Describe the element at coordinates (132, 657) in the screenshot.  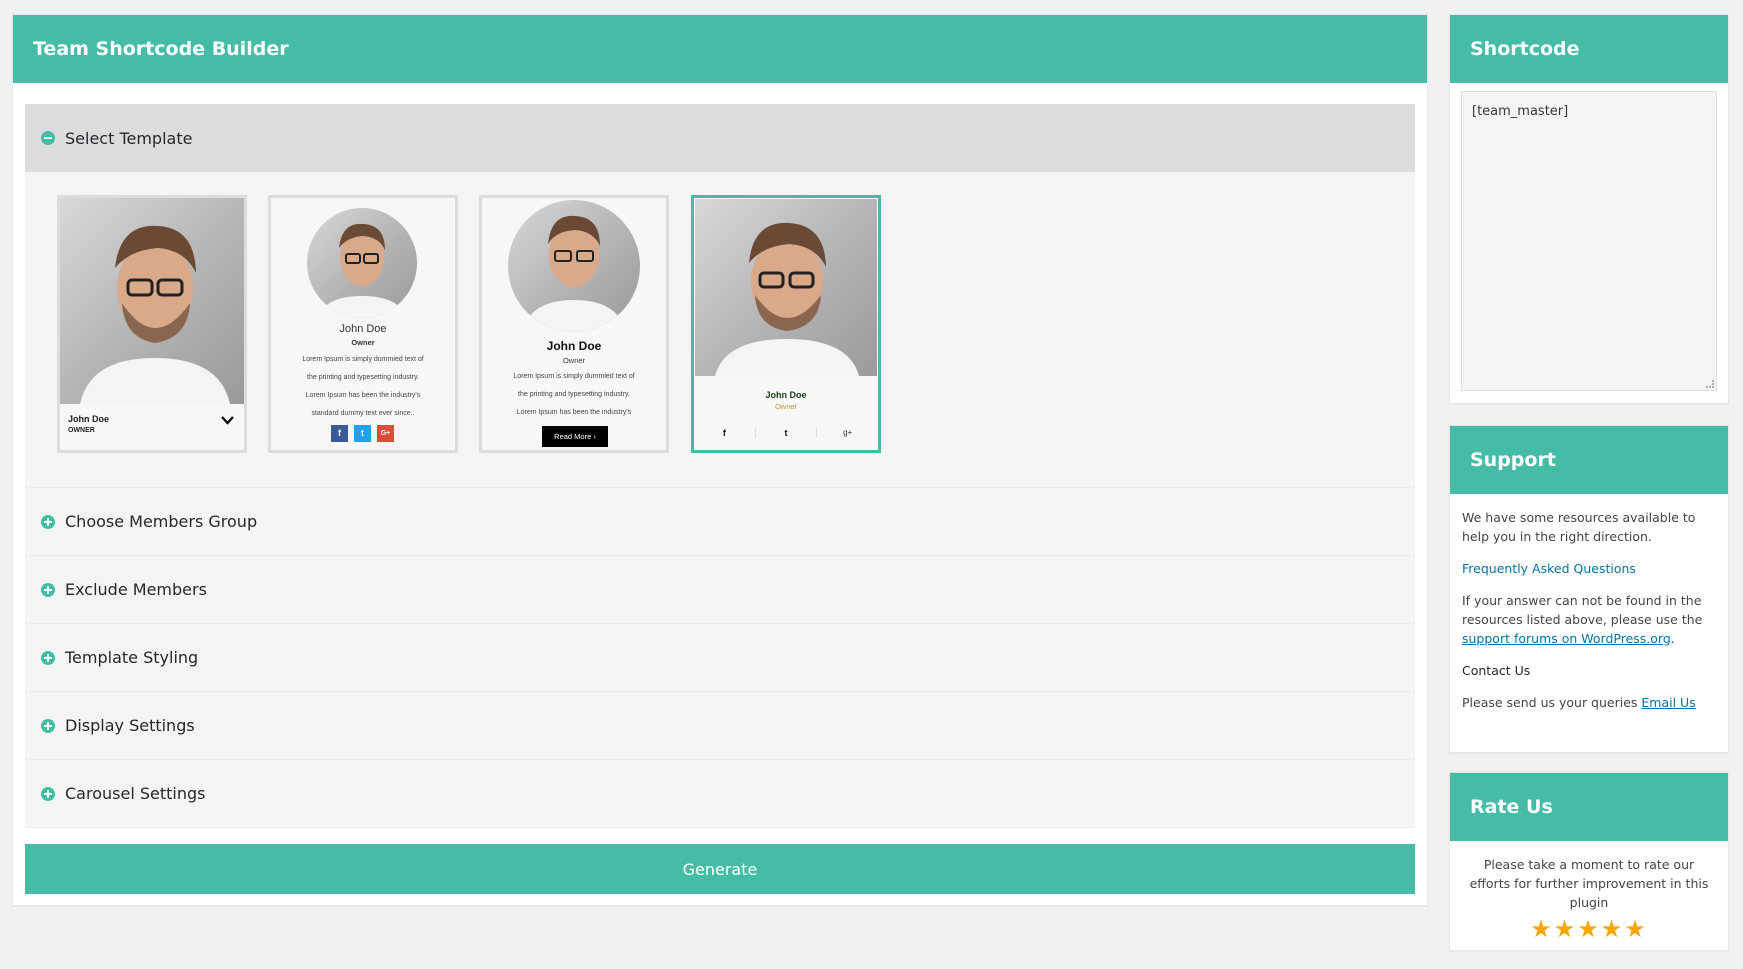
I see `accordion-label: Template Styling` at that location.